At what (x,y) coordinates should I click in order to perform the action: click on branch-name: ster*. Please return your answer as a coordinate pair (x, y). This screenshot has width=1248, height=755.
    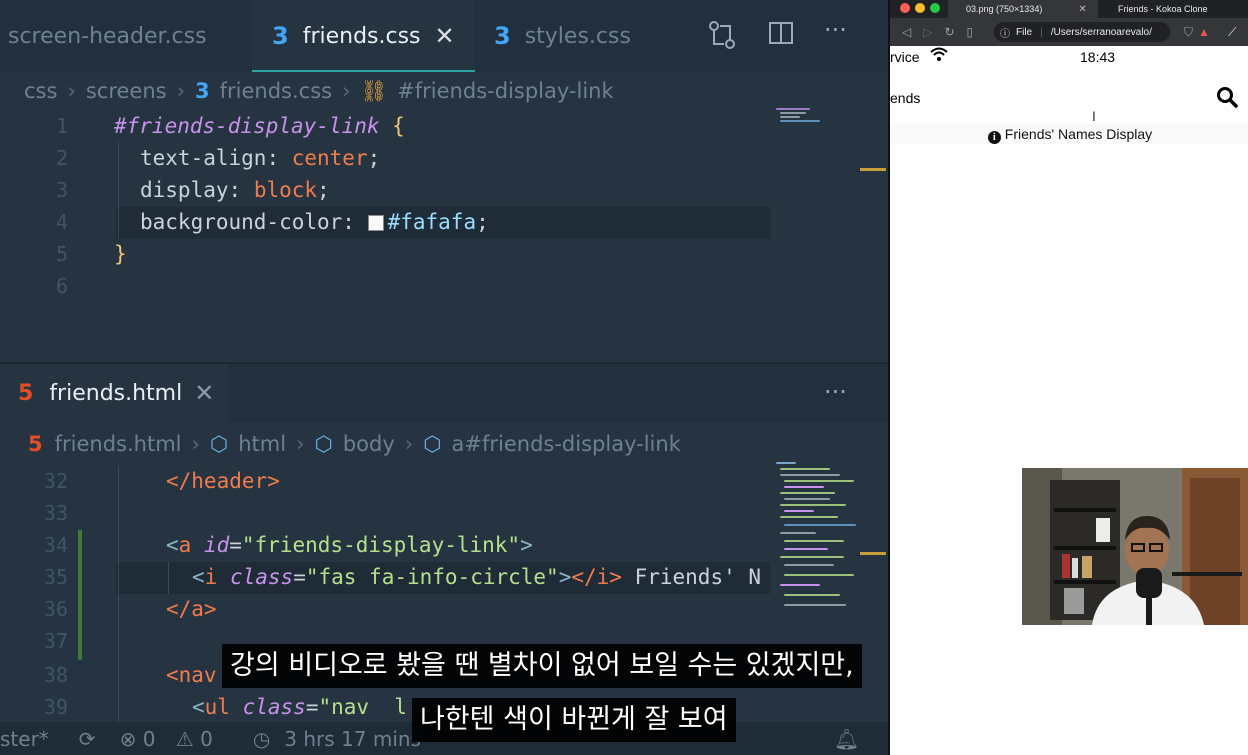
    Looking at the image, I should click on (24, 739).